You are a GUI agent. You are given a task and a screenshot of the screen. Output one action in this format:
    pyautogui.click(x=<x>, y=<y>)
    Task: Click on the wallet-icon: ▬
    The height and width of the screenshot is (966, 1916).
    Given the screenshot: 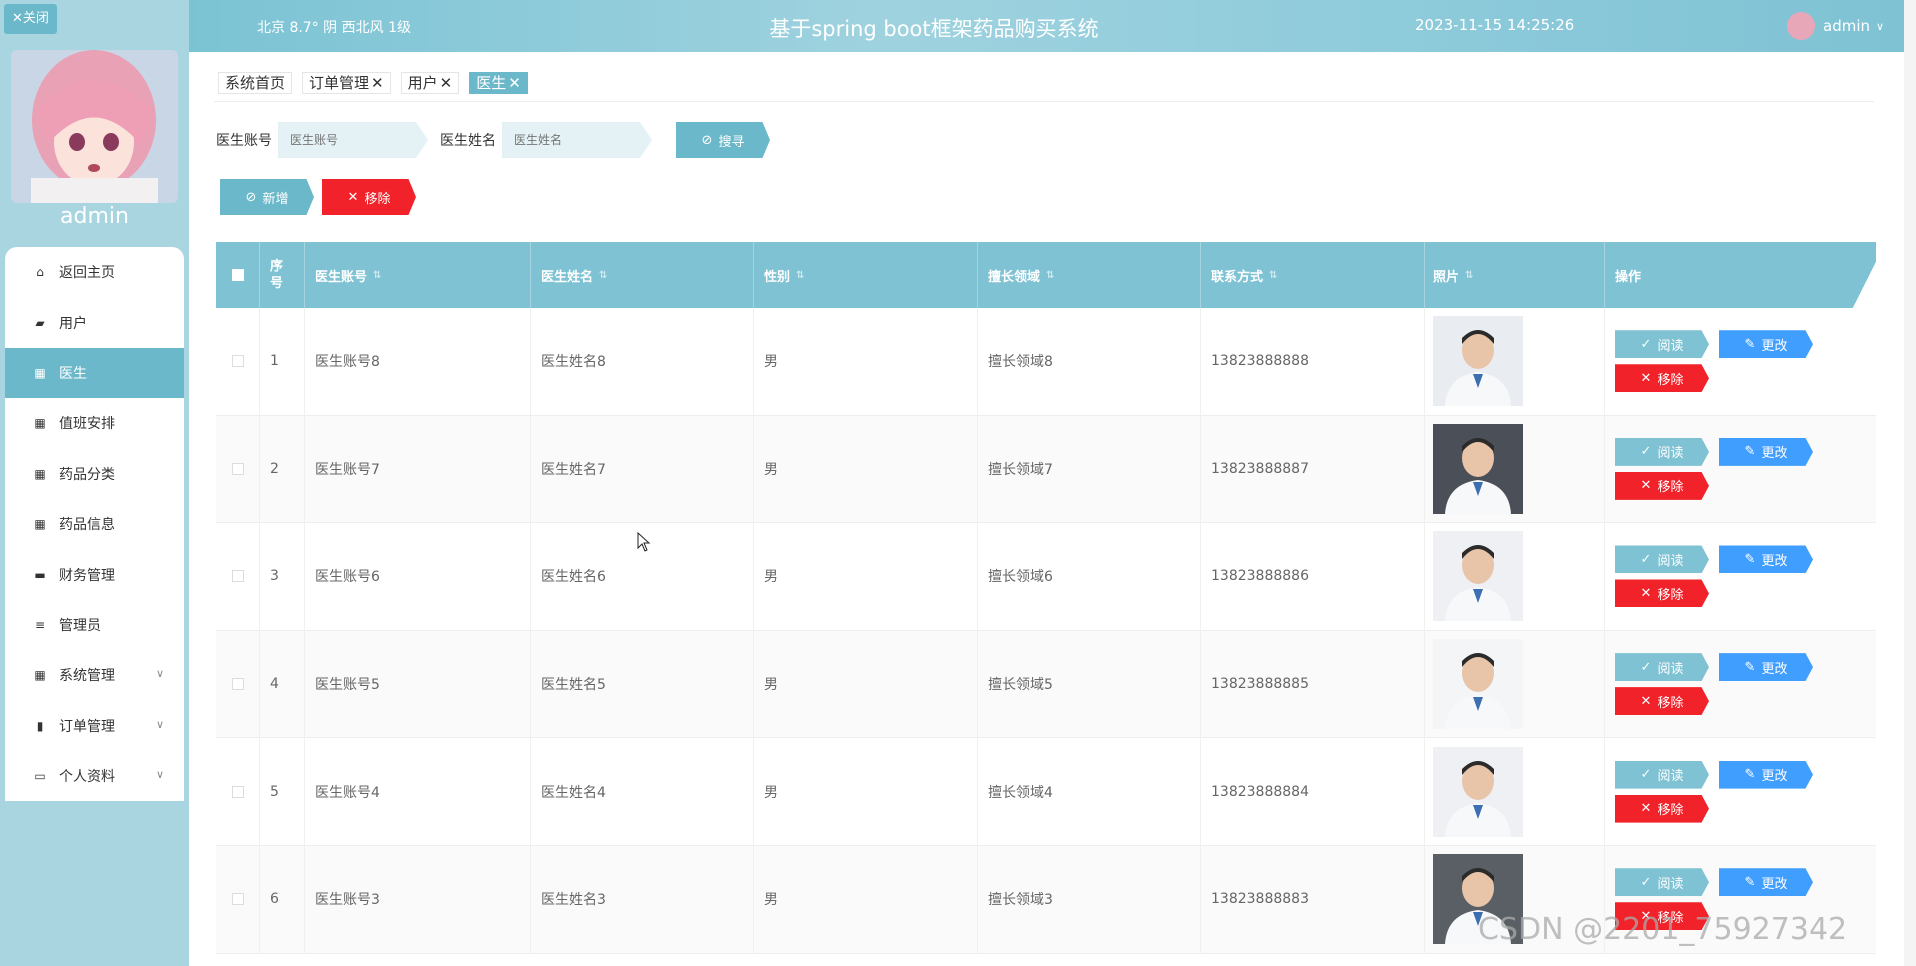 What is the action you would take?
    pyautogui.click(x=40, y=574)
    